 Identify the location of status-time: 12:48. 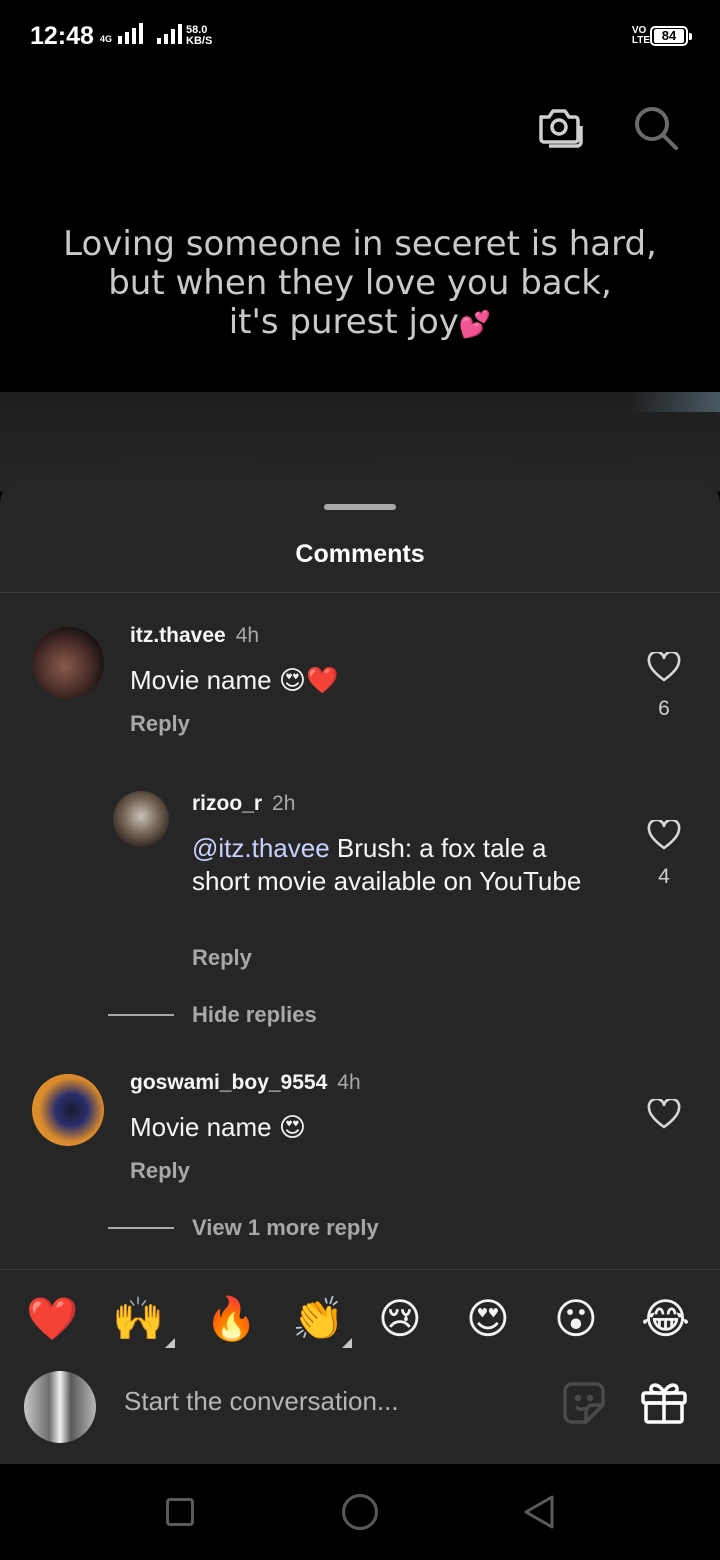
(62, 36).